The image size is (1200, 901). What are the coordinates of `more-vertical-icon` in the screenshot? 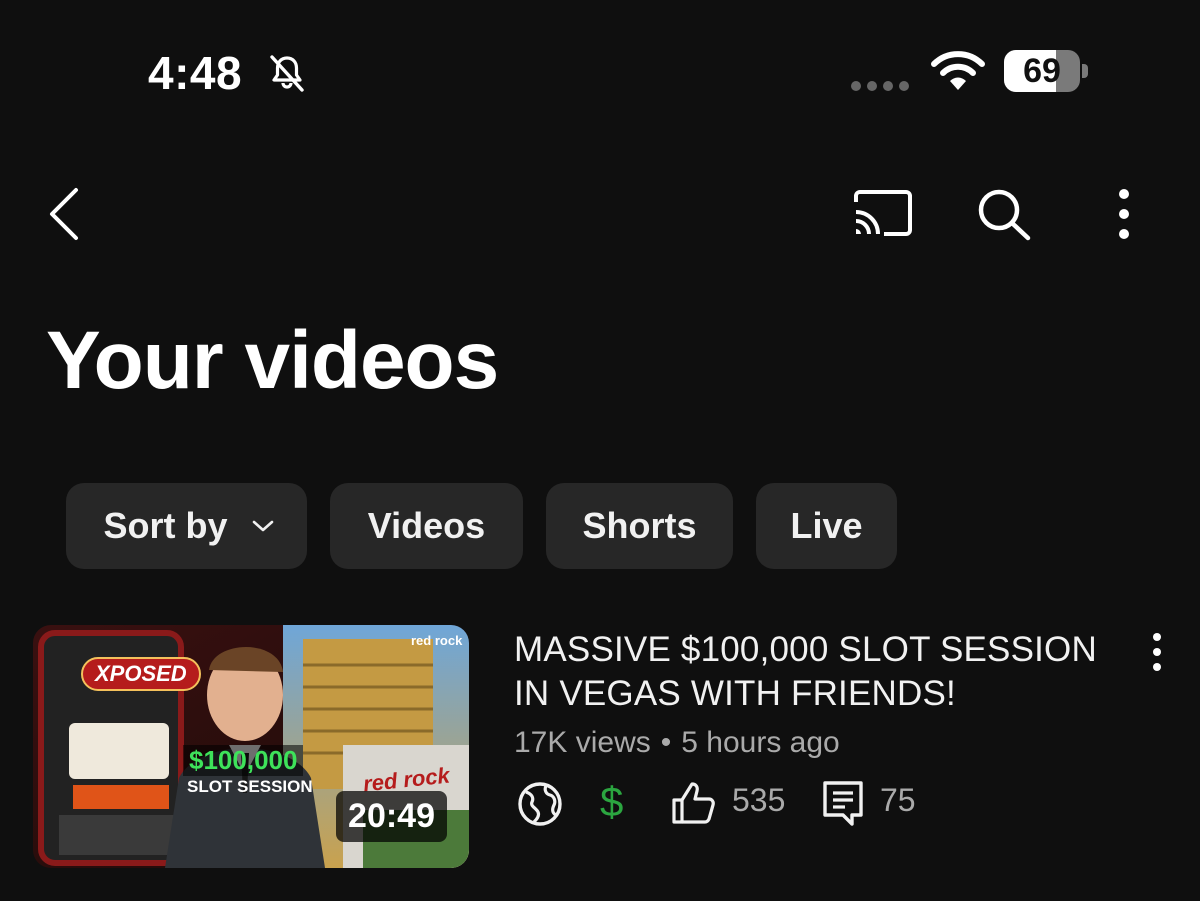 It's located at (1124, 214).